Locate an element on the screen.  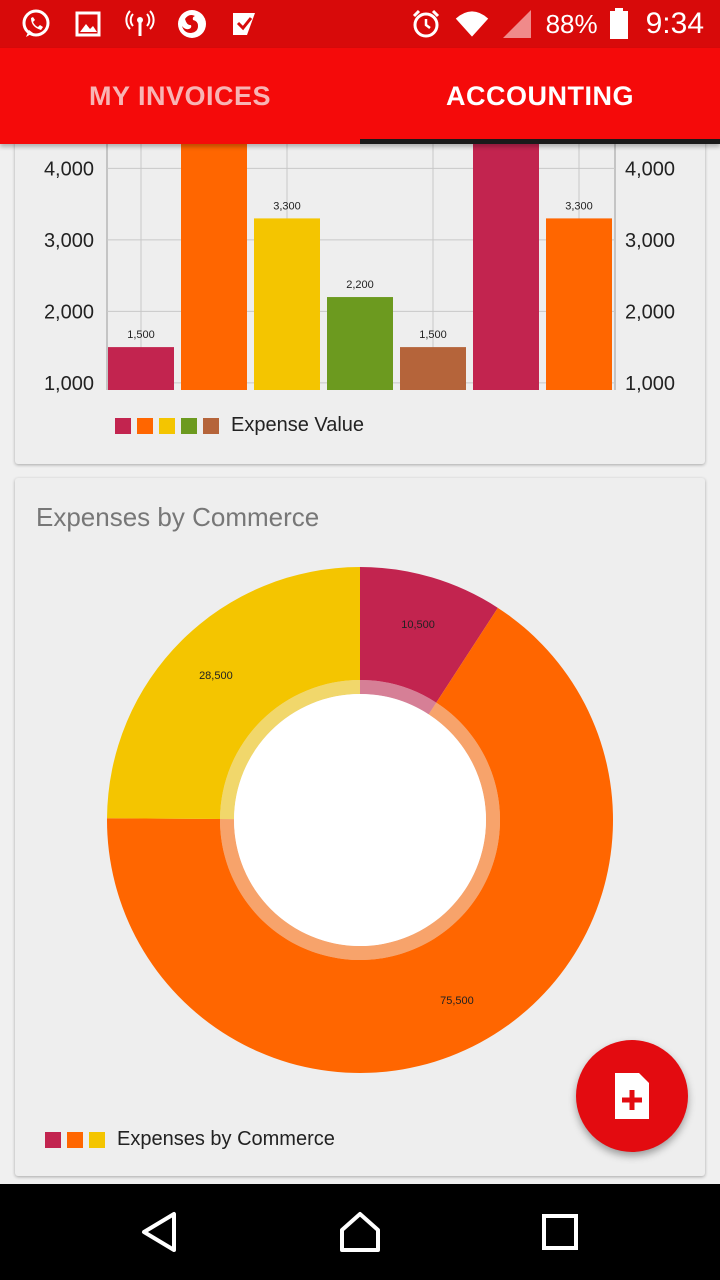
y-tick-right: 4,000 is located at coordinates (650, 169).